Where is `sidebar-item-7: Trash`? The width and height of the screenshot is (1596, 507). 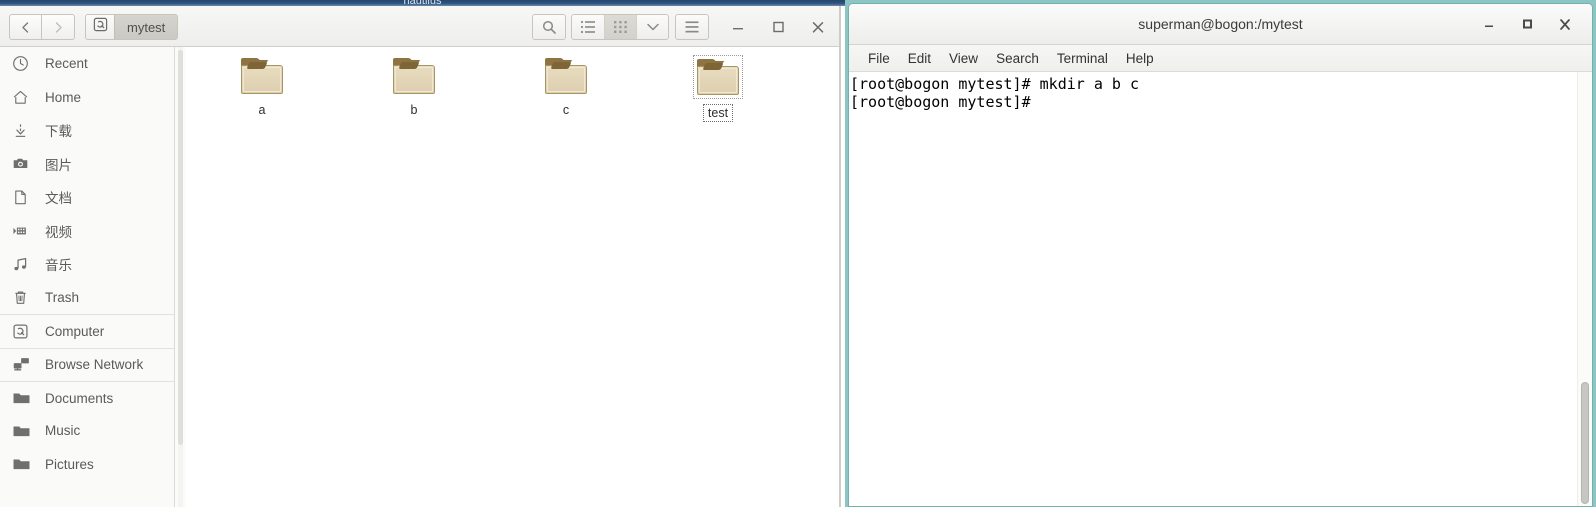
sidebar-item-7: Trash is located at coordinates (87, 297).